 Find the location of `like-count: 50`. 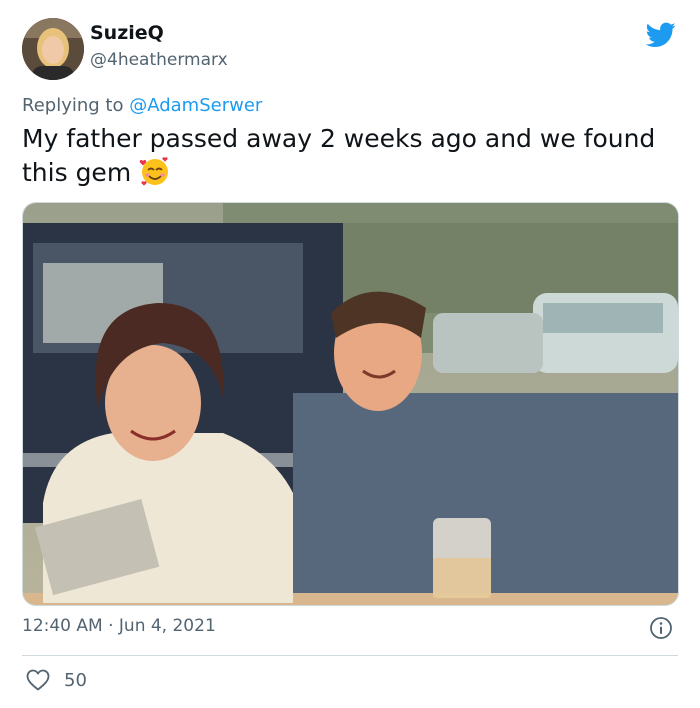

like-count: 50 is located at coordinates (75, 680).